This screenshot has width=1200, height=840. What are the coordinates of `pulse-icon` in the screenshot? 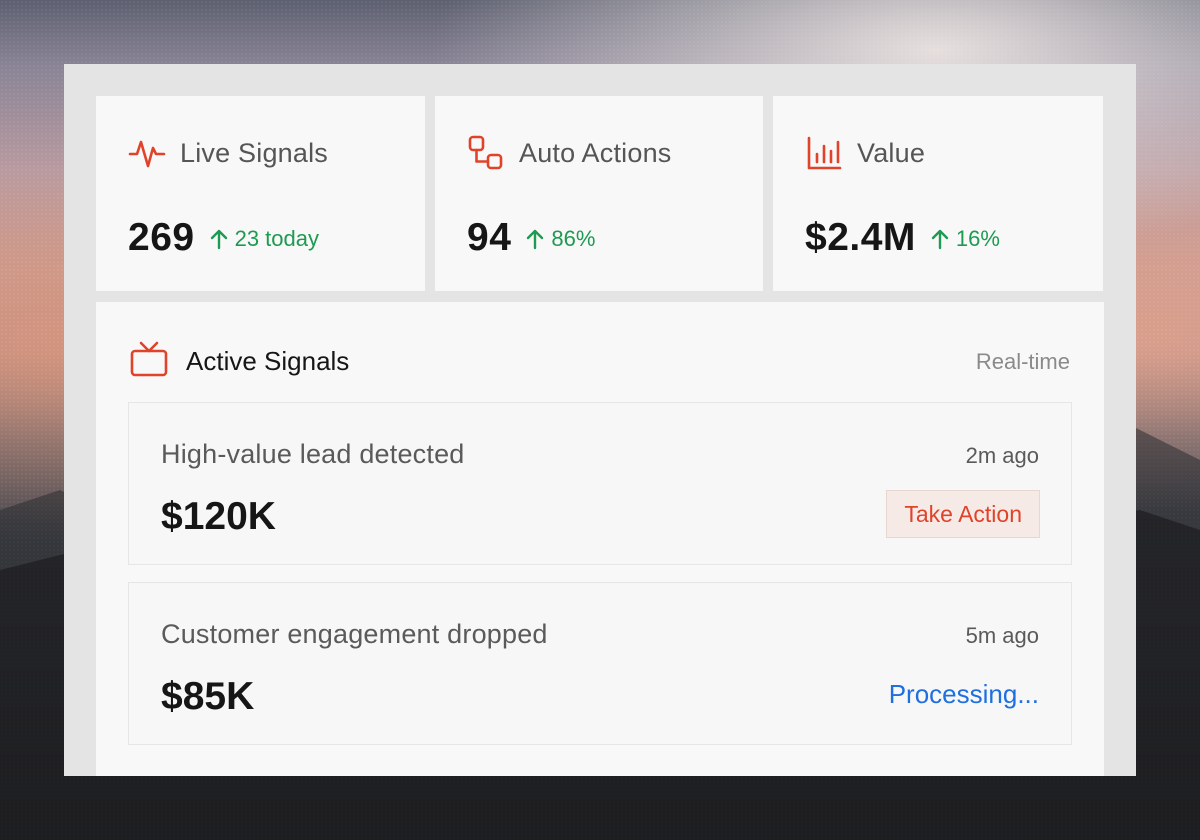 It's located at (147, 153).